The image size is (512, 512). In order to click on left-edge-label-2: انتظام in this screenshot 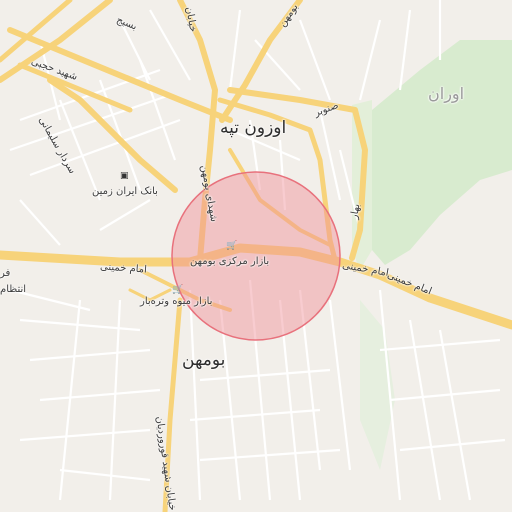, I will do `click(13, 289)`.